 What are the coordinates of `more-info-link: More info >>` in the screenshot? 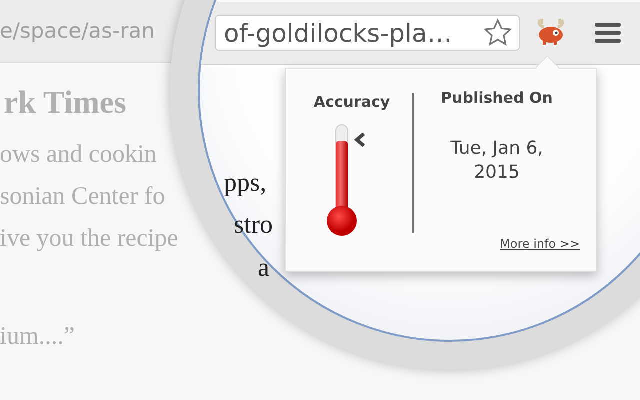 It's located at (540, 244).